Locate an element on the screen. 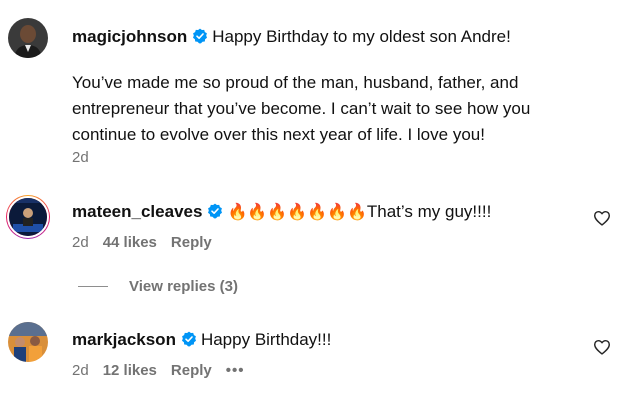 The width and height of the screenshot is (620, 413). comment-3-time: 2d is located at coordinates (80, 370).